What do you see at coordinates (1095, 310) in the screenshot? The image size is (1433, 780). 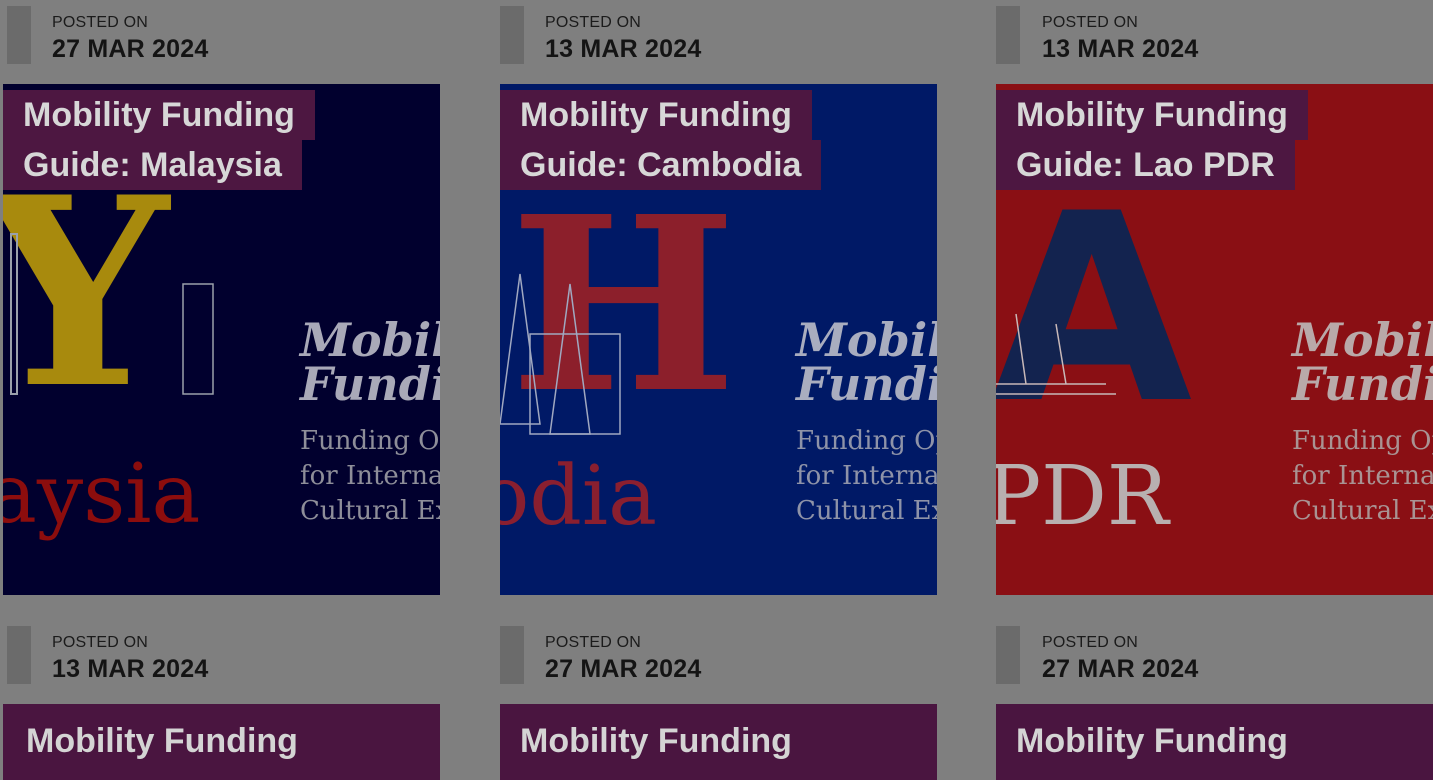 I see `cover-big-letter: A` at bounding box center [1095, 310].